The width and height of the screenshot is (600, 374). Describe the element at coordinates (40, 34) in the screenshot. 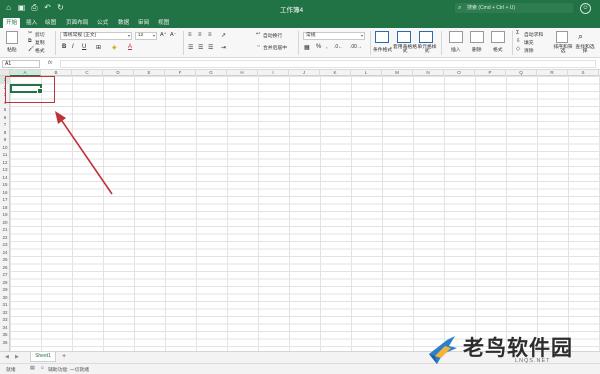

I see `cut-button: 剪切` at that location.